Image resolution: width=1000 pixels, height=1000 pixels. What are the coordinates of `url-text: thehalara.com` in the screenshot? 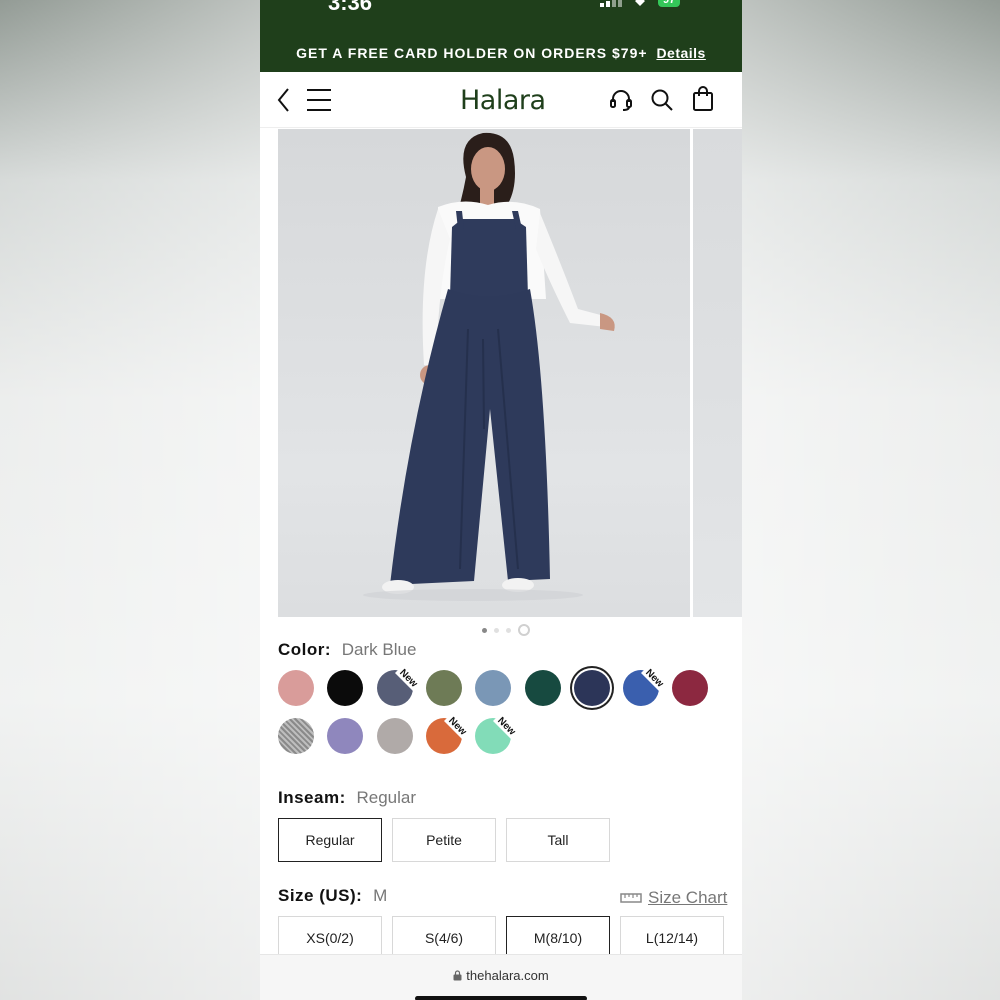 It's located at (507, 975).